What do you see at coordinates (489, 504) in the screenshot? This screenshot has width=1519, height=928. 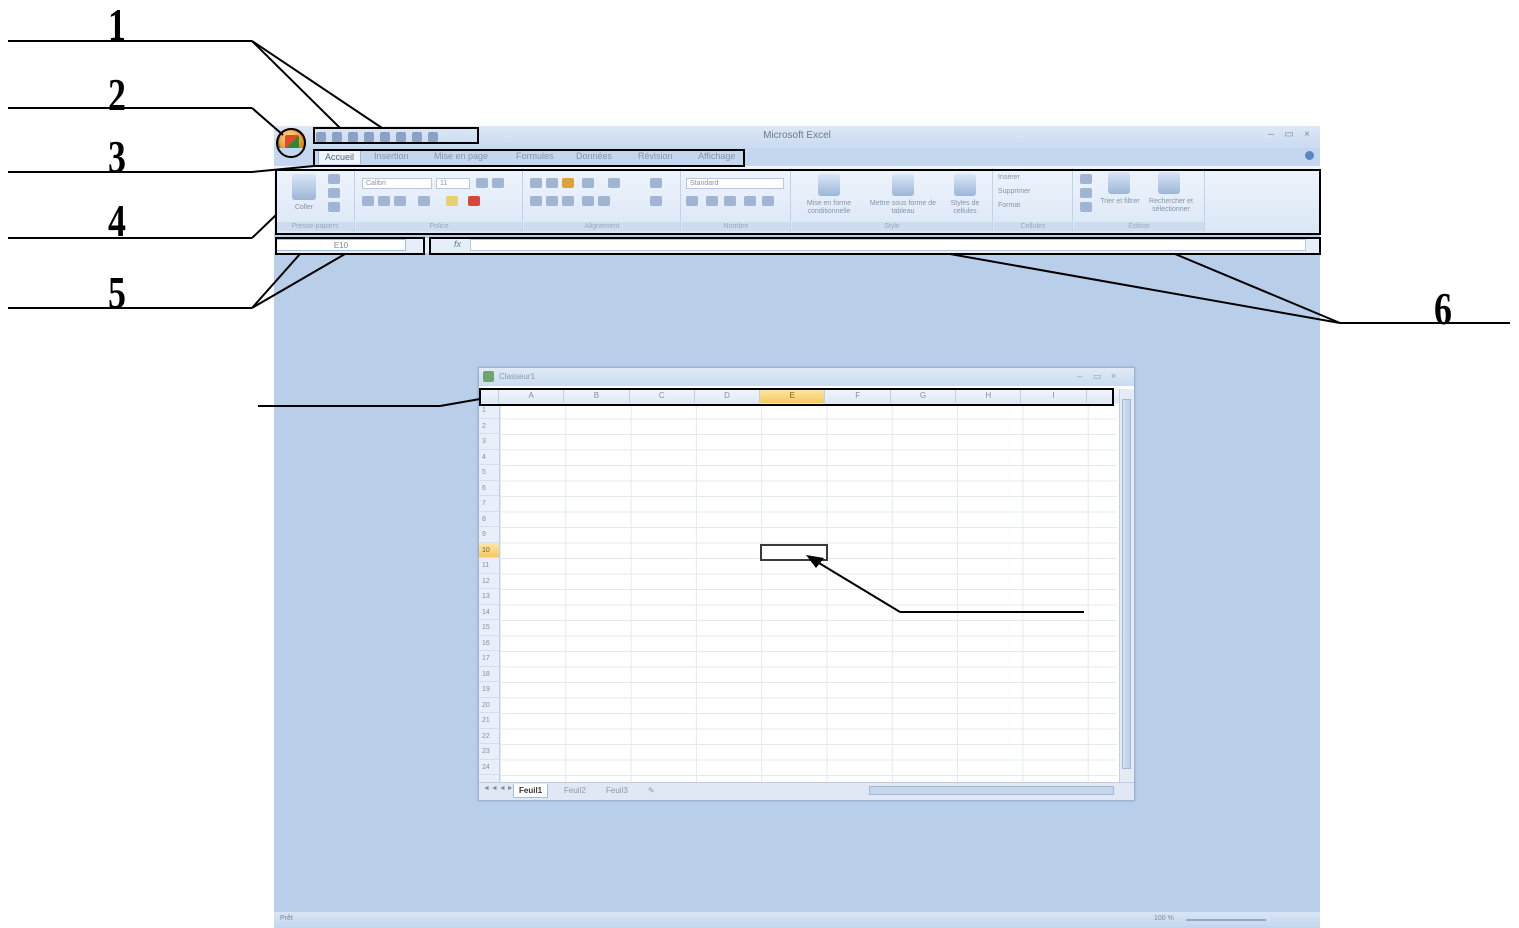 I see `row-header-7: 7` at bounding box center [489, 504].